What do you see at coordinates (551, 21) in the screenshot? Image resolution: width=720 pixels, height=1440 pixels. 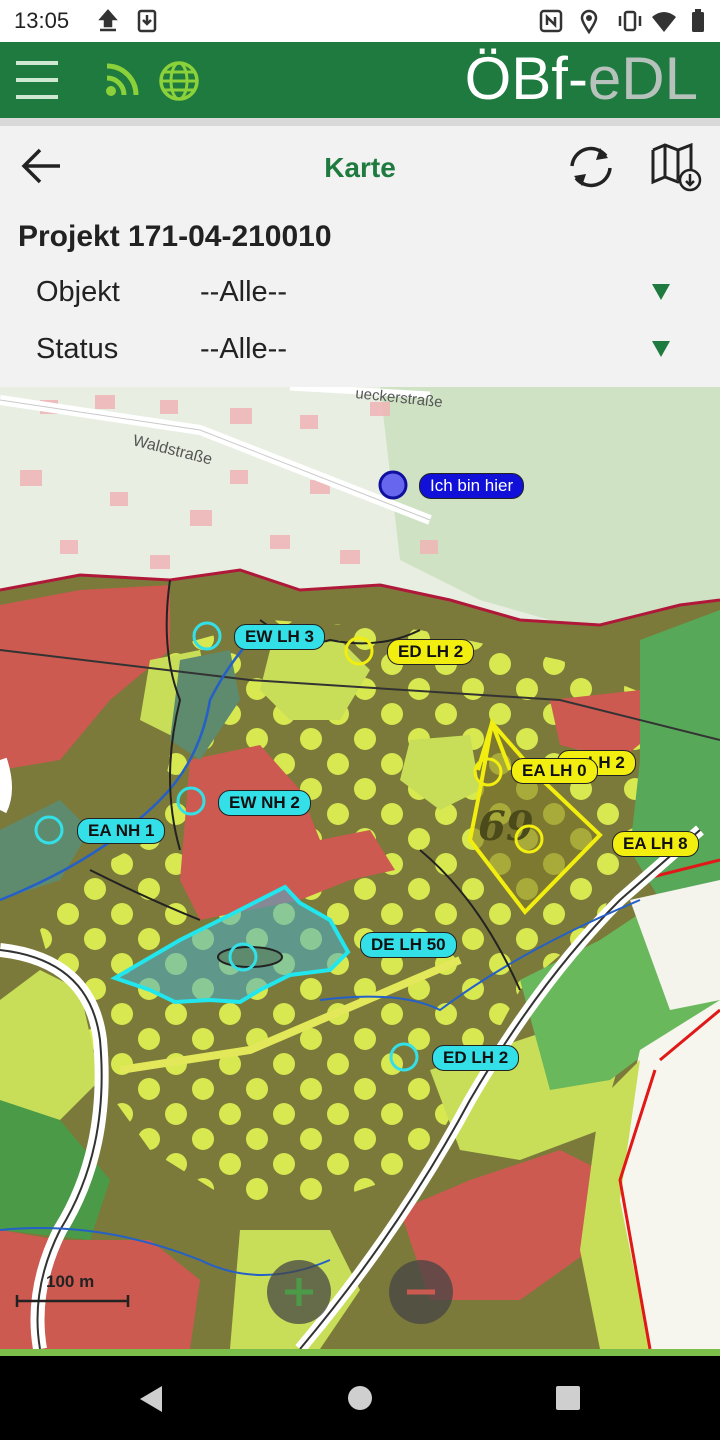 I see `nfc-icon` at bounding box center [551, 21].